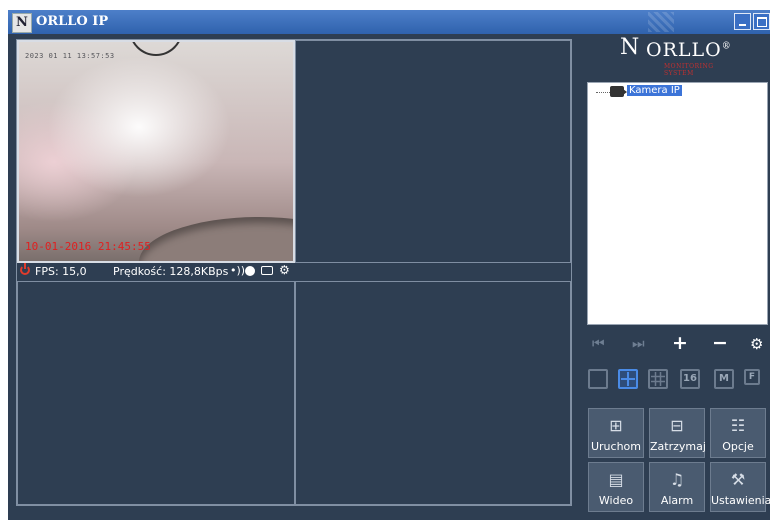 Image resolution: width=770 pixels, height=520 pixels. Describe the element at coordinates (738, 479) in the screenshot. I see `wrench-icon: ⚒` at that location.